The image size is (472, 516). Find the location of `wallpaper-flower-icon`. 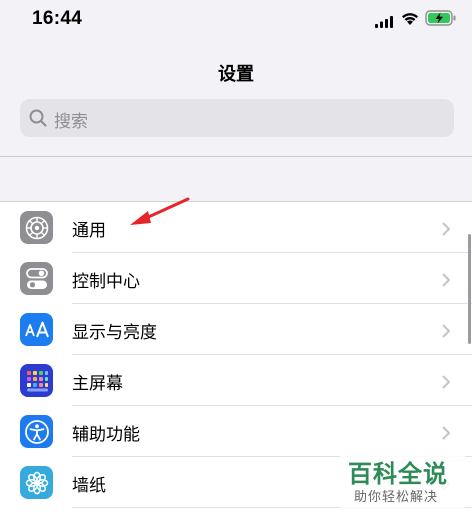

wallpaper-flower-icon is located at coordinates (36, 482).